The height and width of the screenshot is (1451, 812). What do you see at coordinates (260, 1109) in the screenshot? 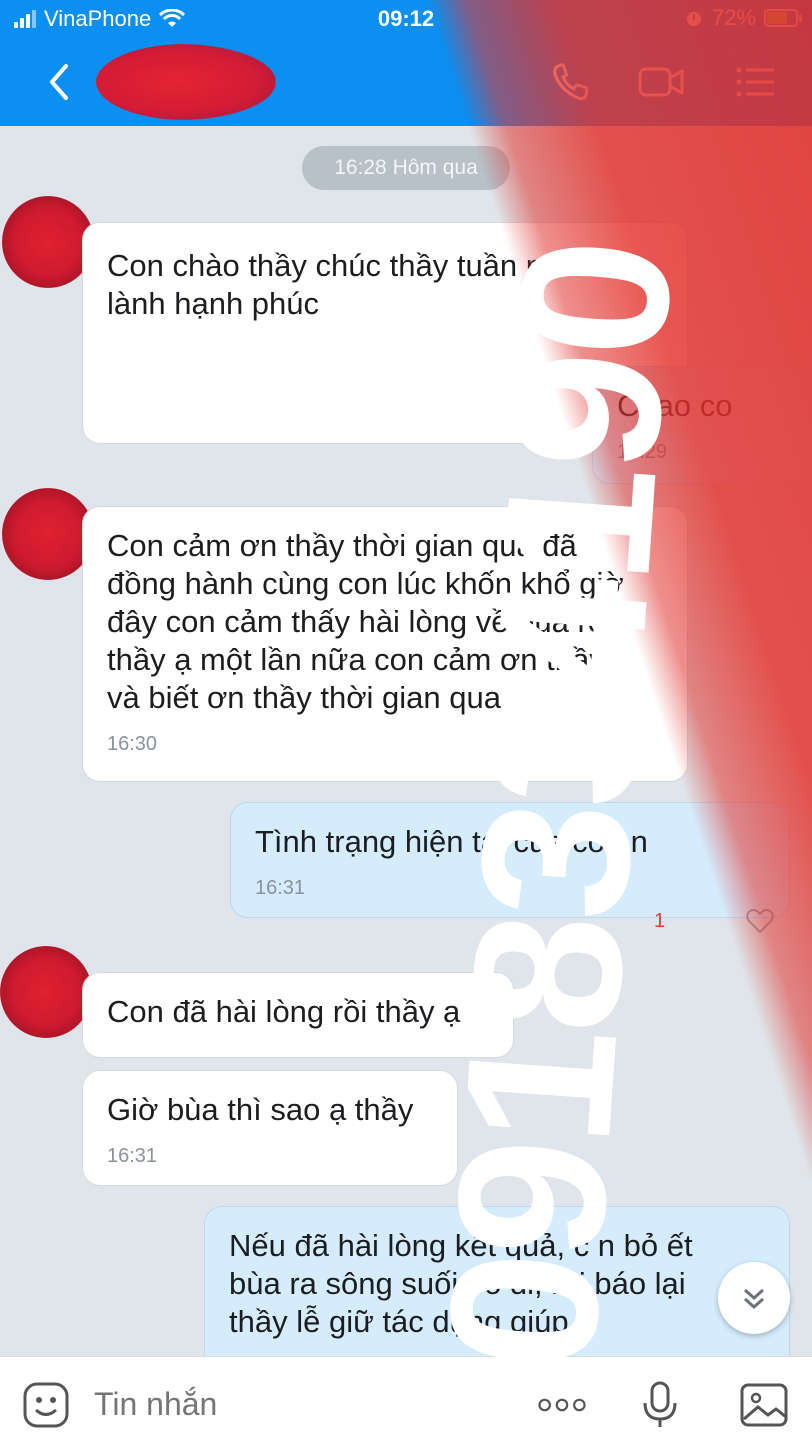
I see `message-text: Giờ bùa thì sao ạ thầy` at bounding box center [260, 1109].